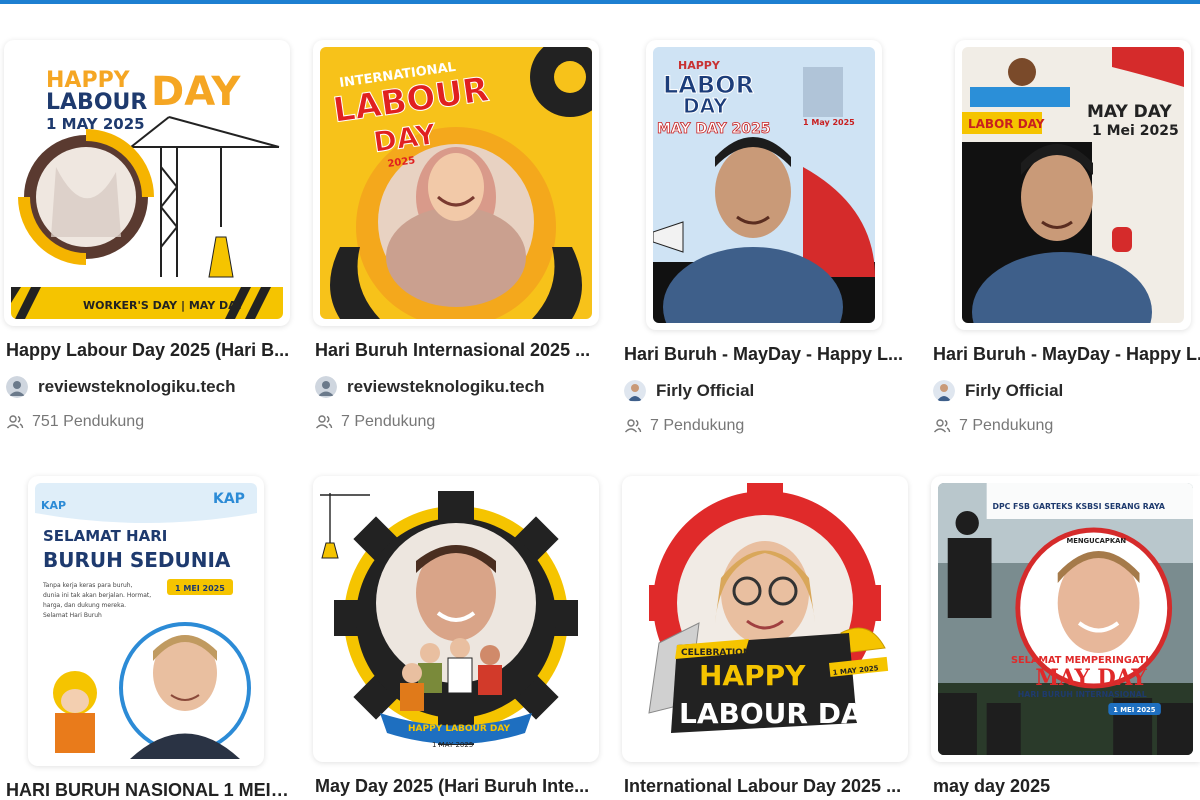 This screenshot has width=1200, height=800. I want to click on supporters-label: 751 Pendukung, so click(88, 421).